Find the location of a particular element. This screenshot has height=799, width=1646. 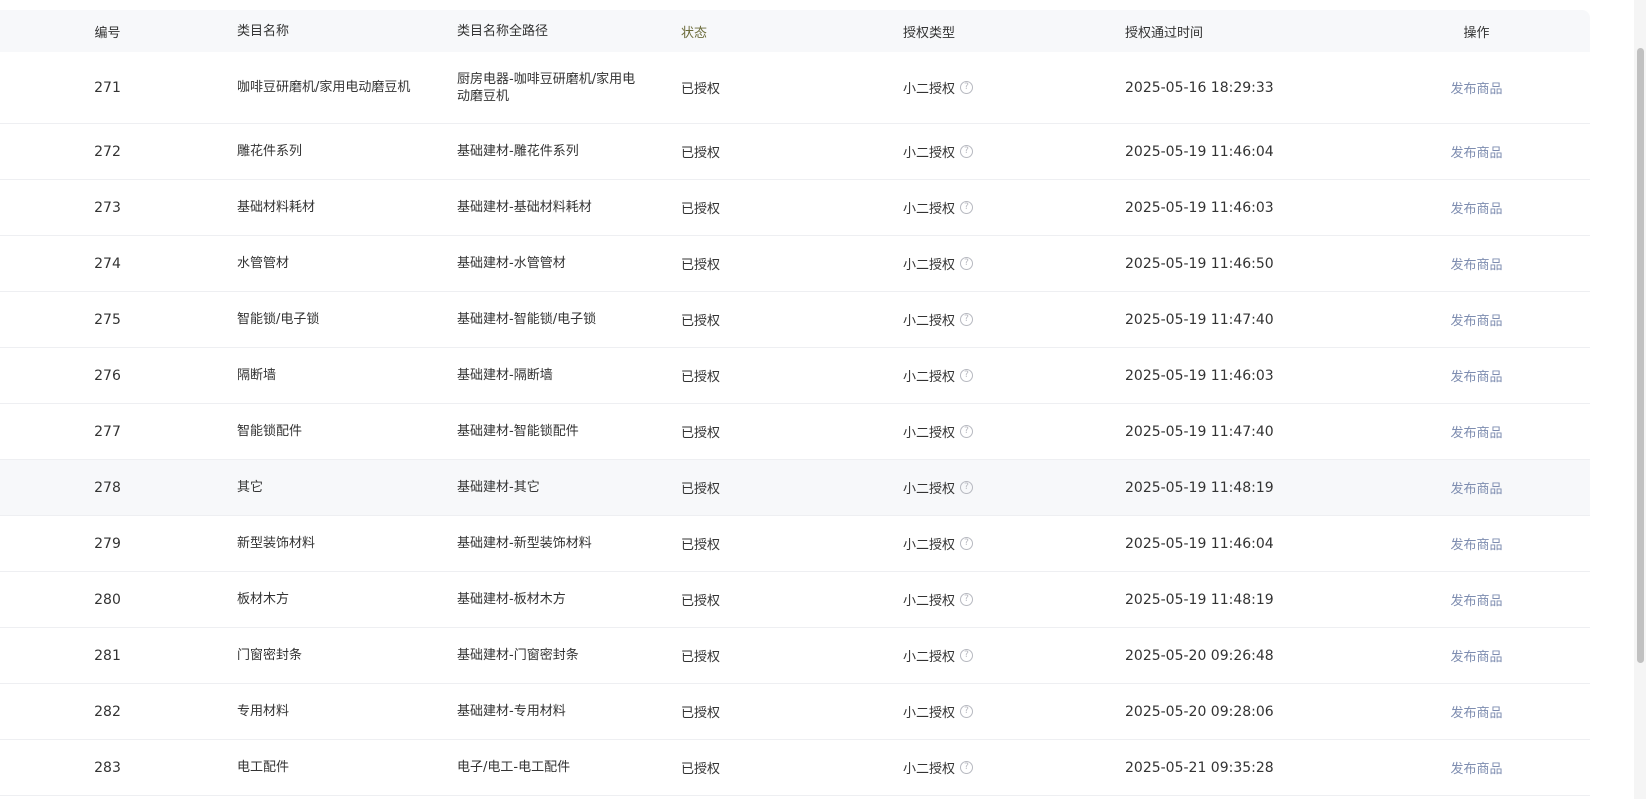

row-id: 279 is located at coordinates (107, 543).